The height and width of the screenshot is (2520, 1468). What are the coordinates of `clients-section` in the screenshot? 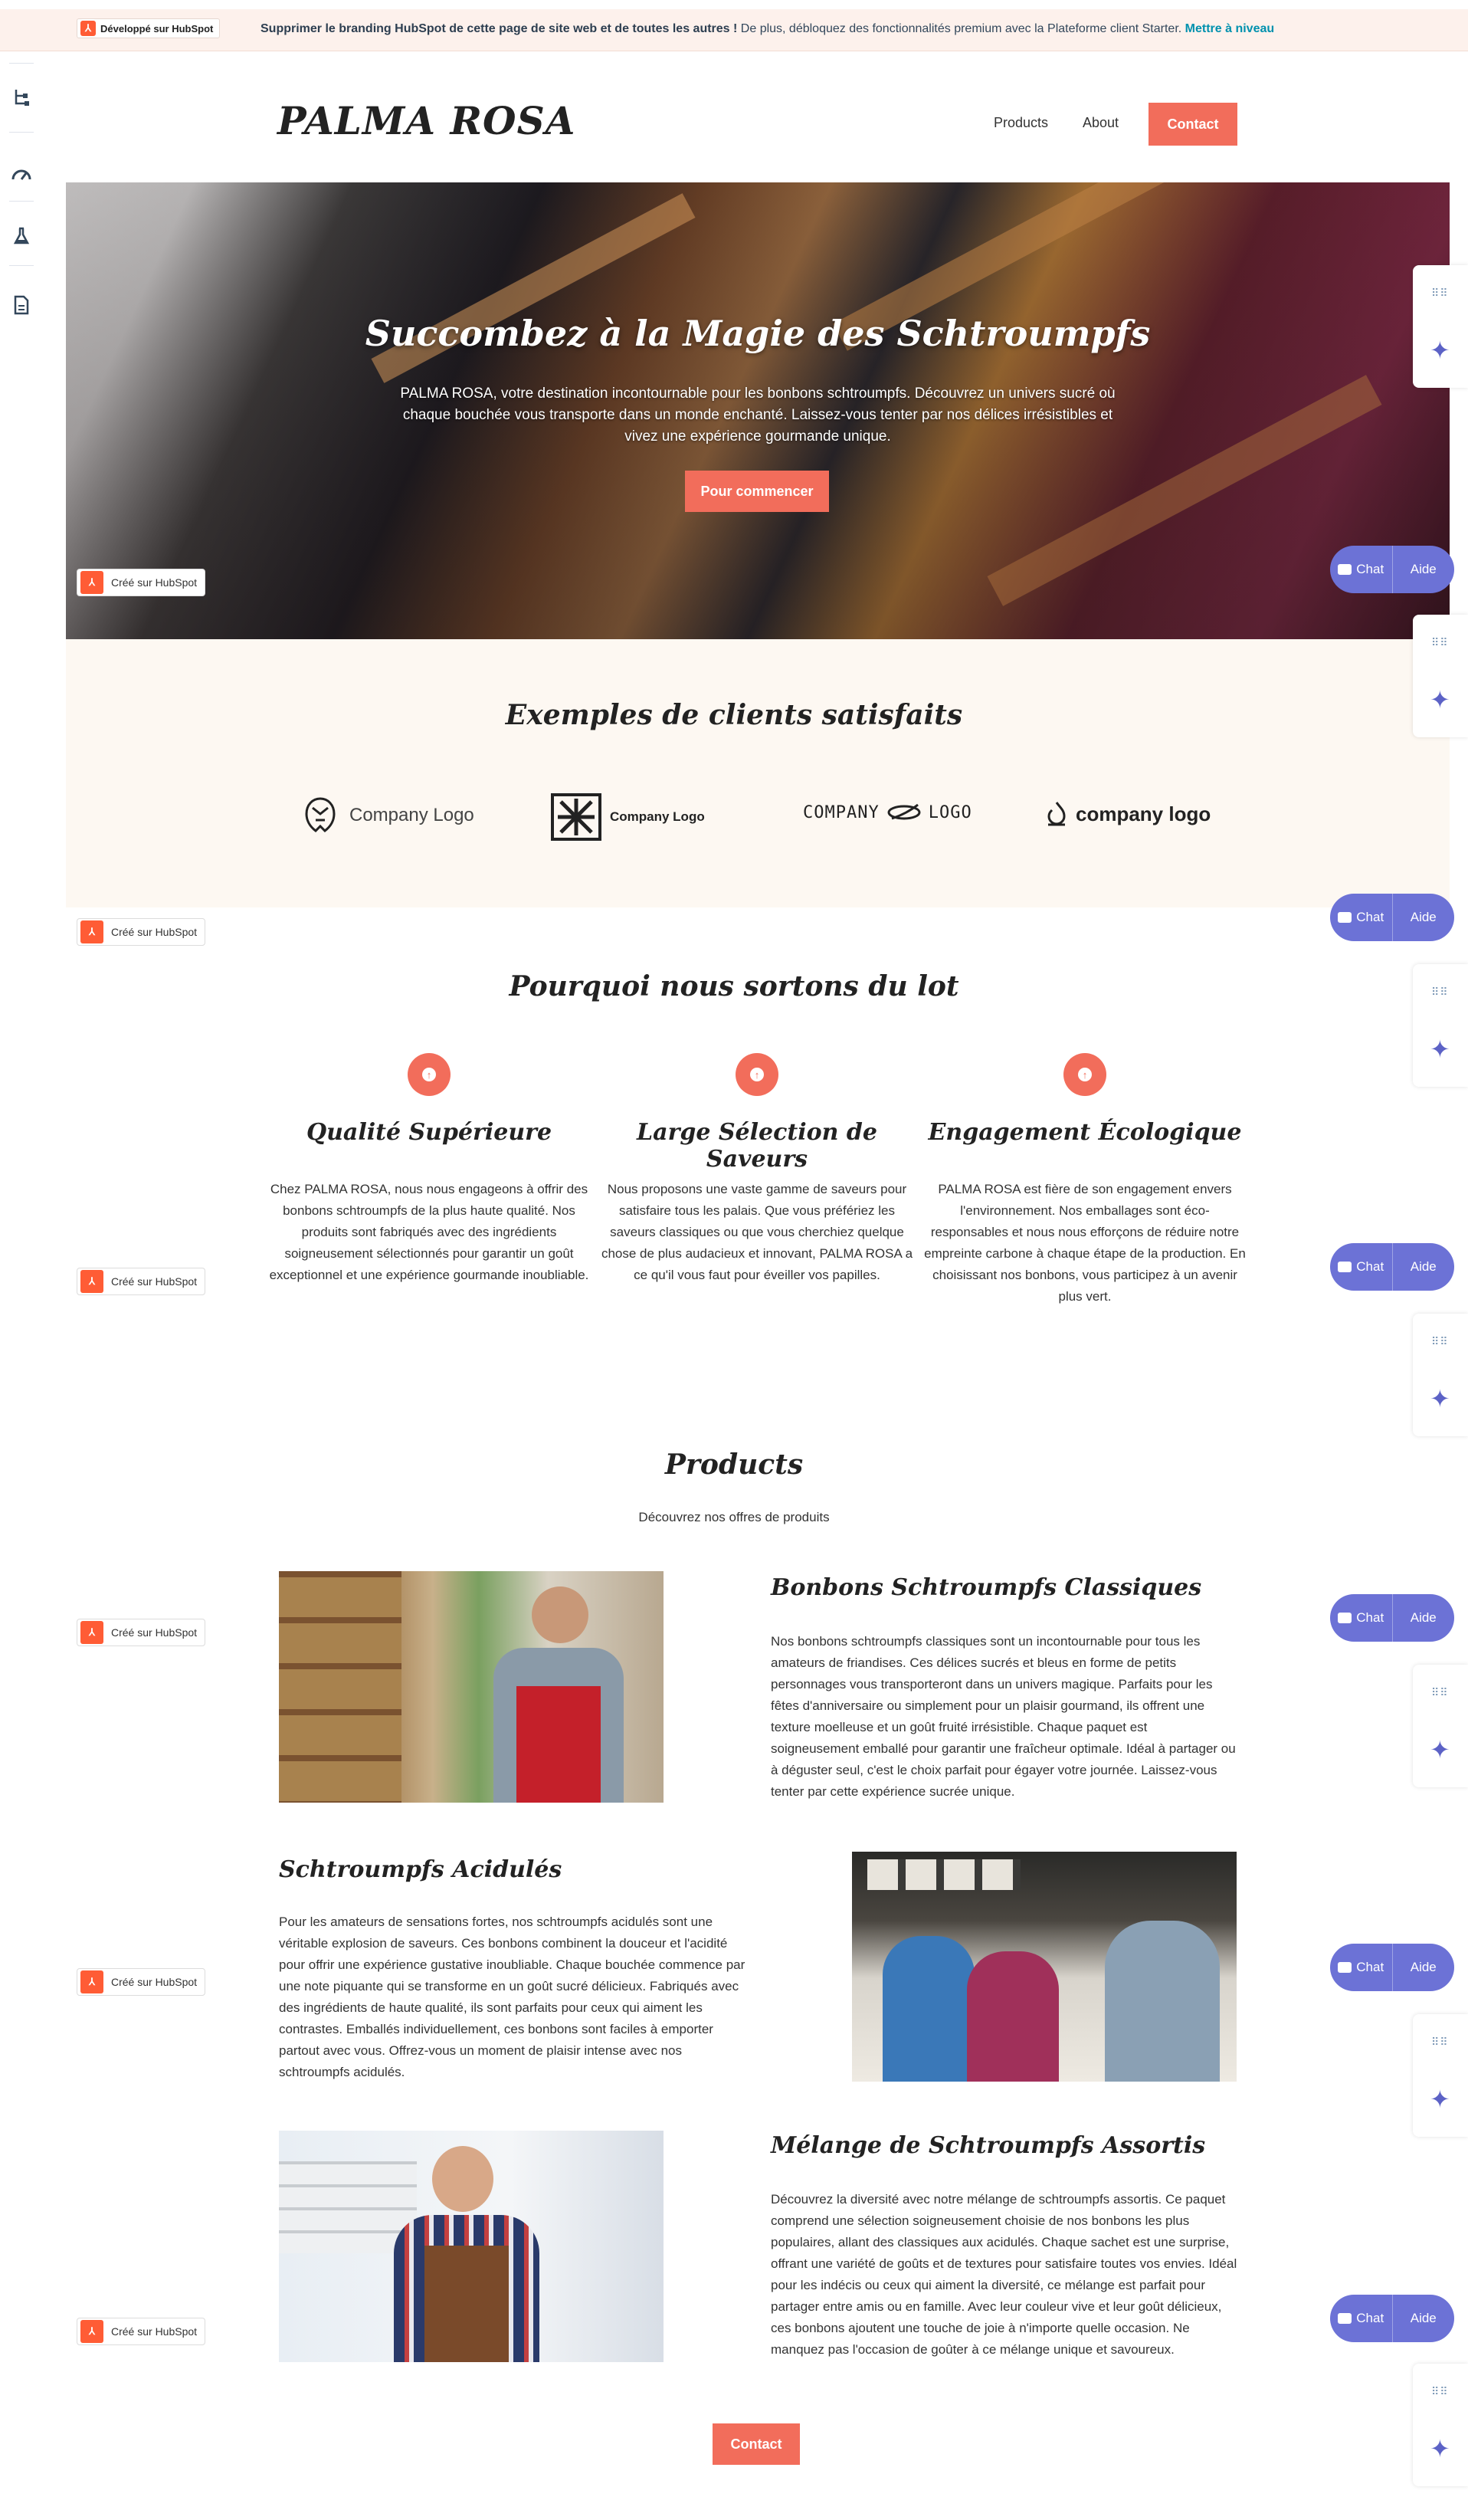 It's located at (758, 773).